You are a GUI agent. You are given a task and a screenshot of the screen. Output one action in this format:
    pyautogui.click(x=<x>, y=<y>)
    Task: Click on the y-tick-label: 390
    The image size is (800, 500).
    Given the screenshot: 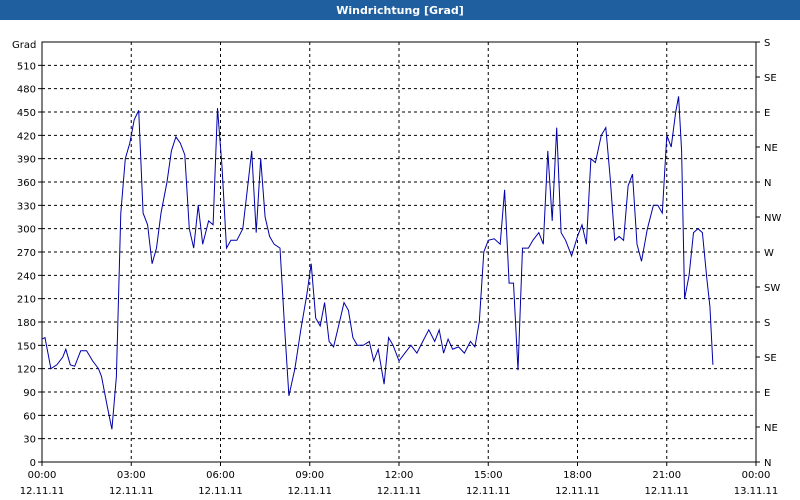 What is the action you would take?
    pyautogui.click(x=26, y=160)
    